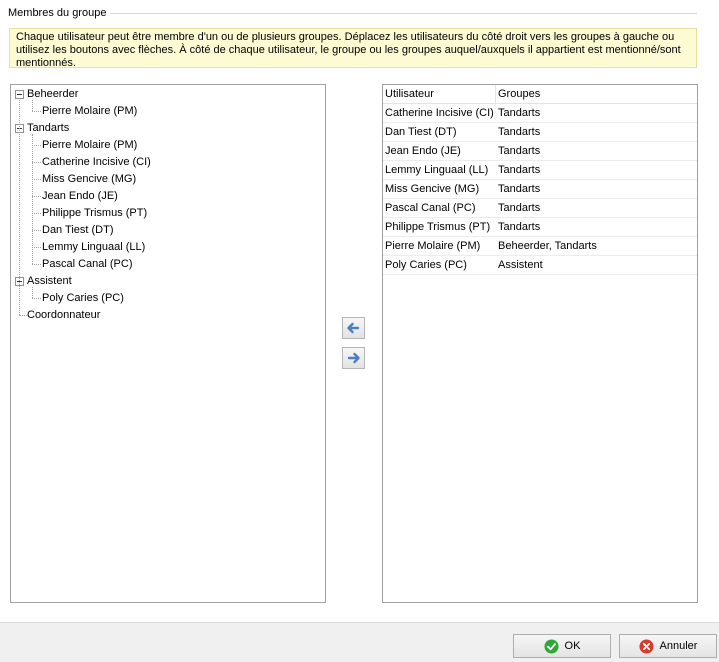  Describe the element at coordinates (562, 646) in the screenshot. I see `ok-button: OK` at that location.